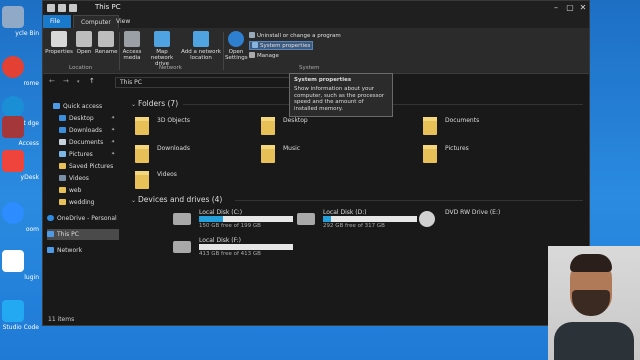 The width and height of the screenshot is (640, 360). What do you see at coordinates (321, 126) in the screenshot?
I see `folder-desktop: Desktop` at bounding box center [321, 126].